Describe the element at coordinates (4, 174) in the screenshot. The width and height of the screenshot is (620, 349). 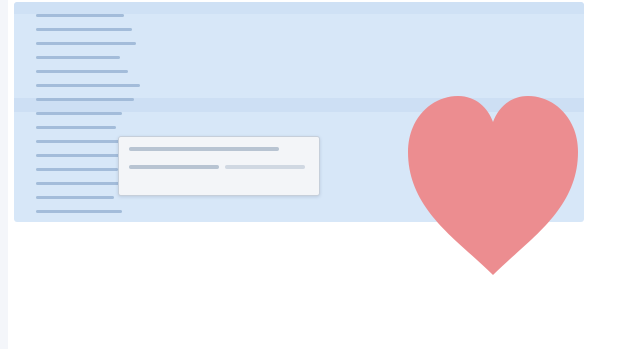
I see `window-edge` at that location.